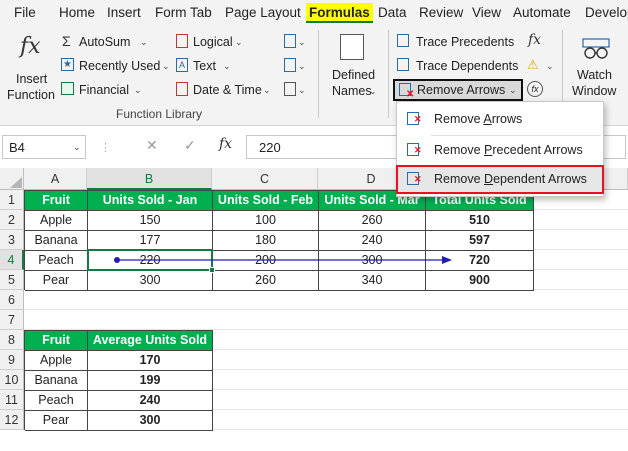 The image size is (628, 451). I want to click on show-formulas-button: fx, so click(537, 42).